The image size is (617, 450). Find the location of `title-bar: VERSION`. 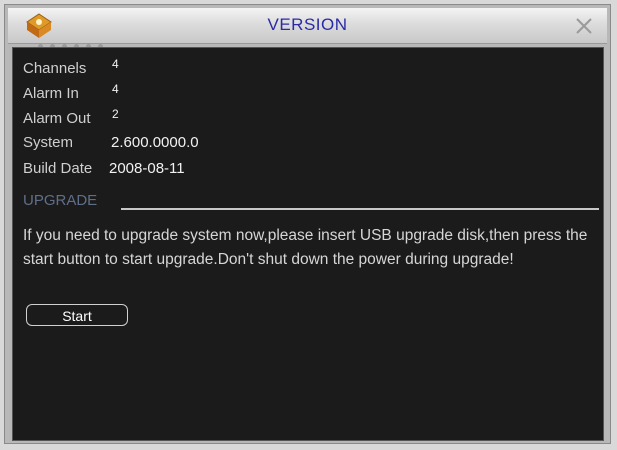

title-bar: VERSION is located at coordinates (307, 28).